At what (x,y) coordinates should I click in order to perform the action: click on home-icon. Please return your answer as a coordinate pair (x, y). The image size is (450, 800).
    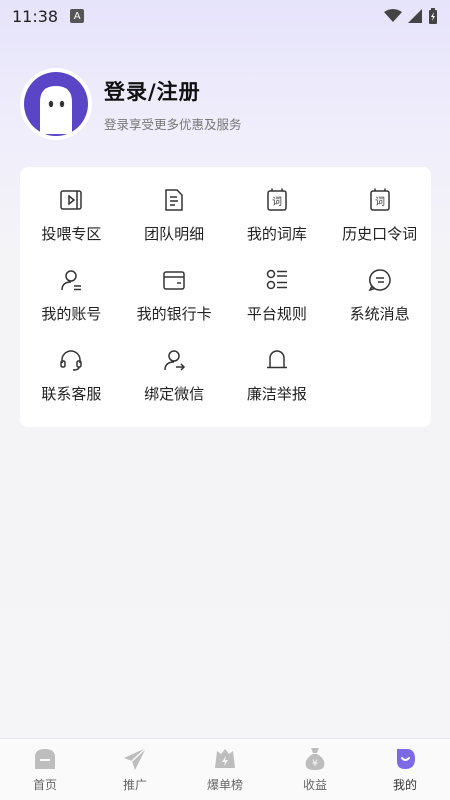
    Looking at the image, I should click on (45, 759).